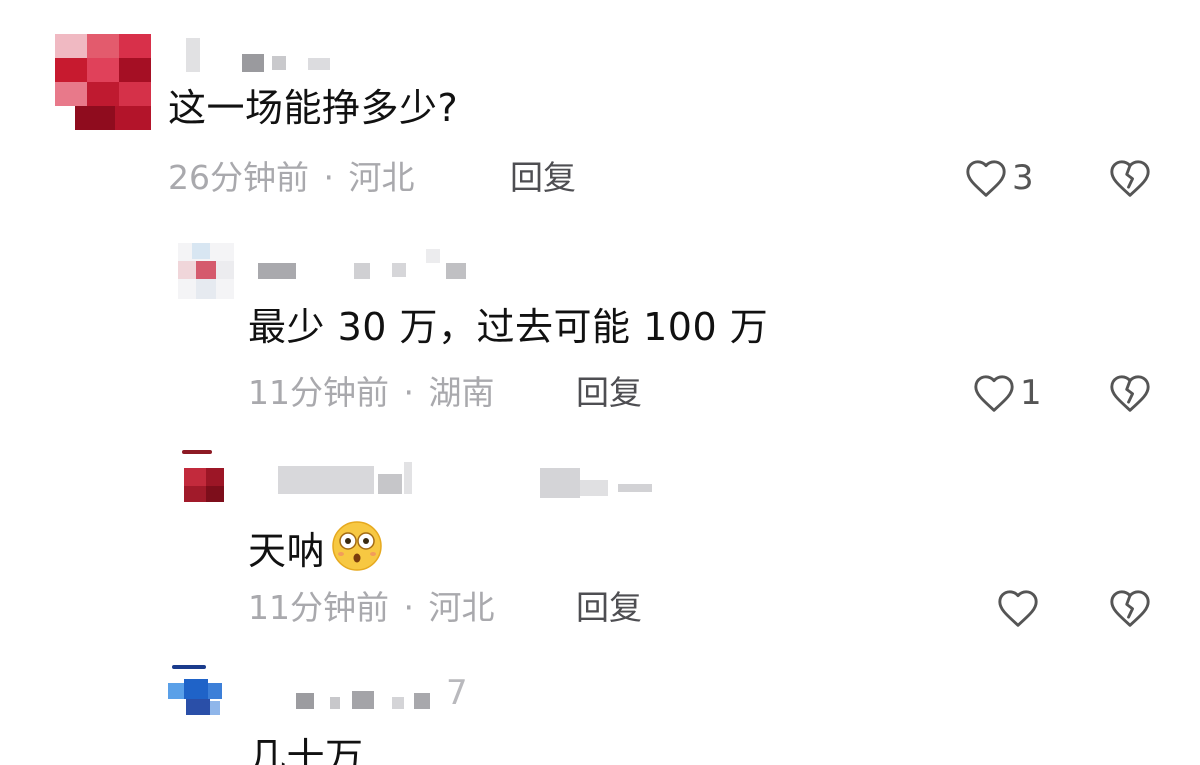 This screenshot has height=765, width=1200. What do you see at coordinates (1023, 178) in the screenshot?
I see `like-count: 3` at bounding box center [1023, 178].